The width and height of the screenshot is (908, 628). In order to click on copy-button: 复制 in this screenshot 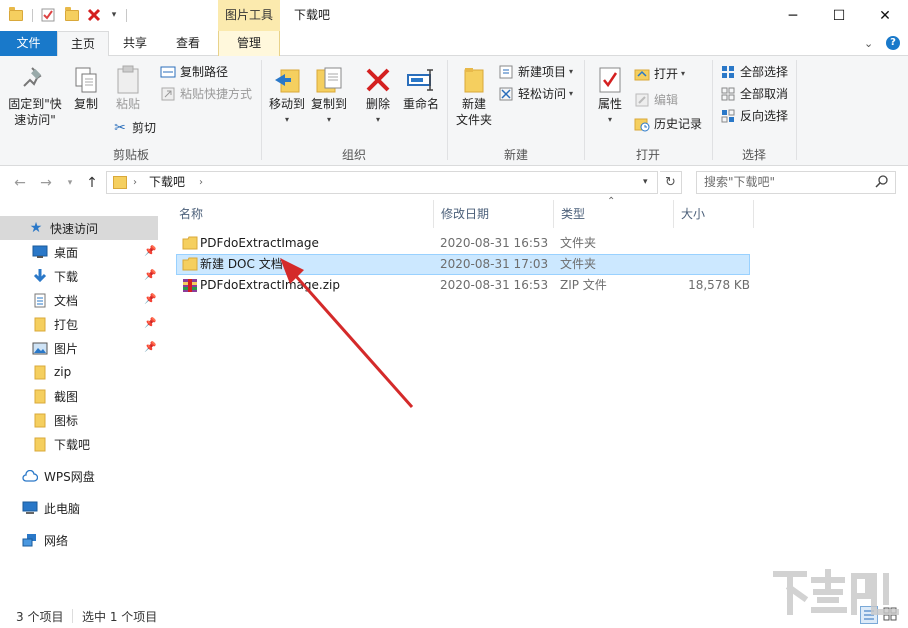, I will do `click(86, 88)`.